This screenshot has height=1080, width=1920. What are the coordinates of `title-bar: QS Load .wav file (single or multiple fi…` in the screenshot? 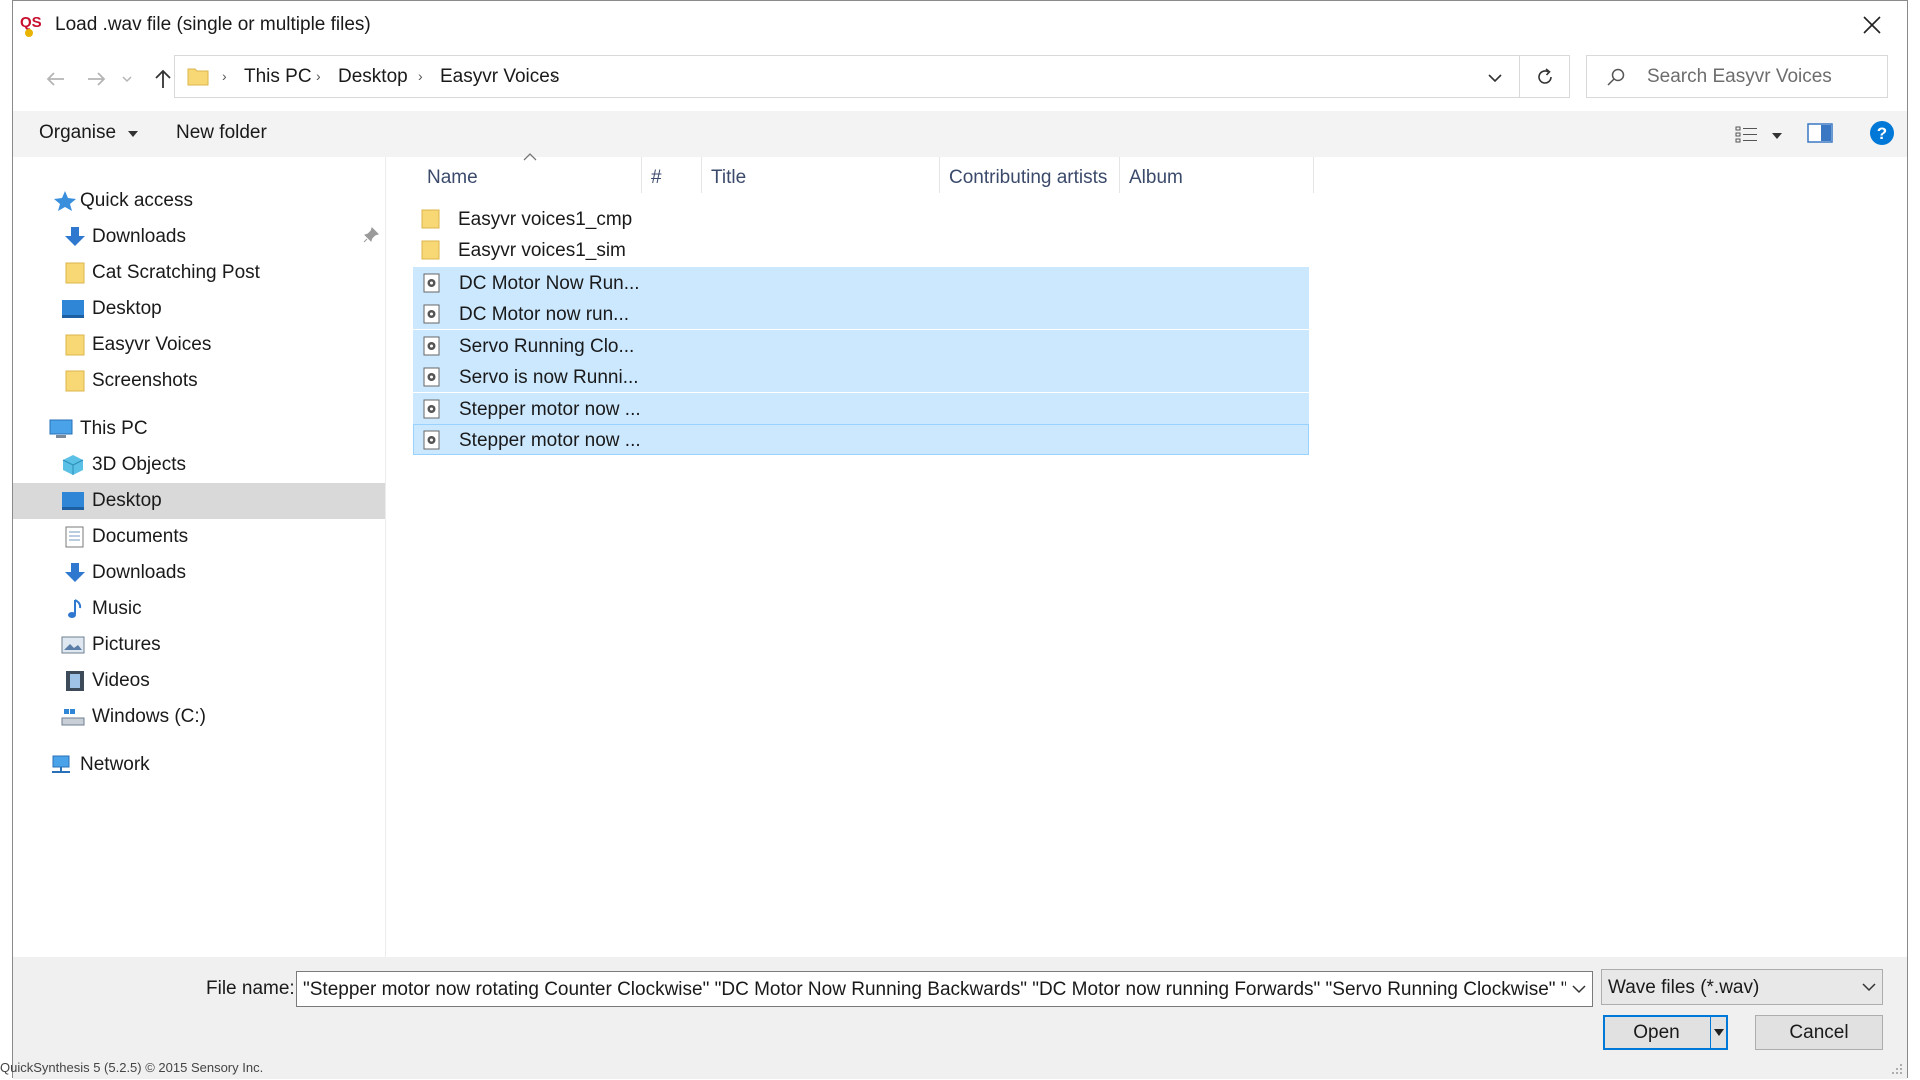 It's located at (960, 25).